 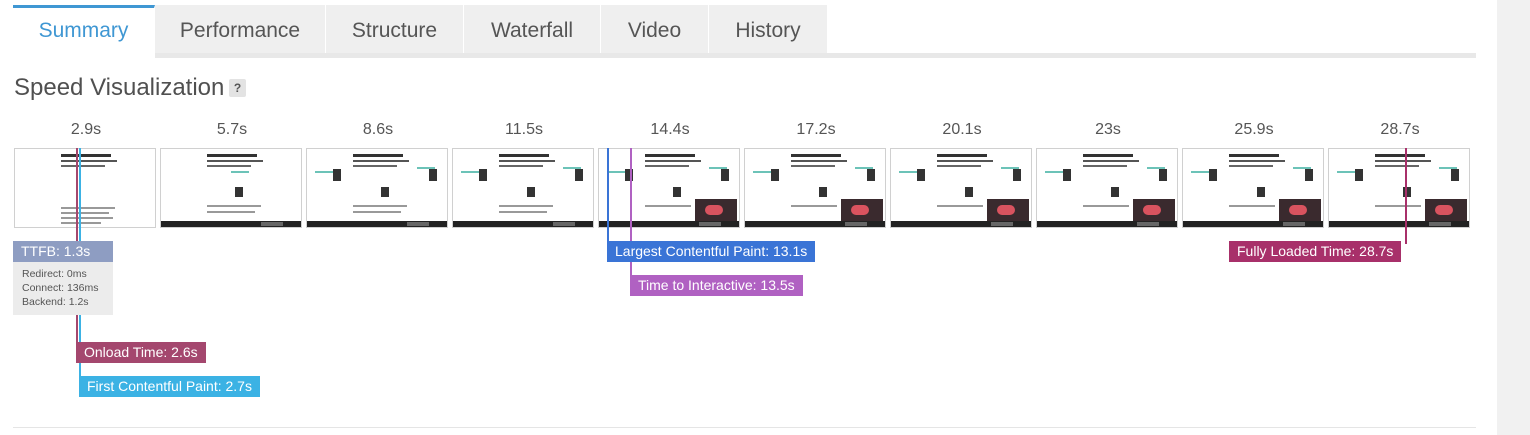 I want to click on lcp-label: Largest Contentful Paint: 13.1s, so click(x=711, y=251).